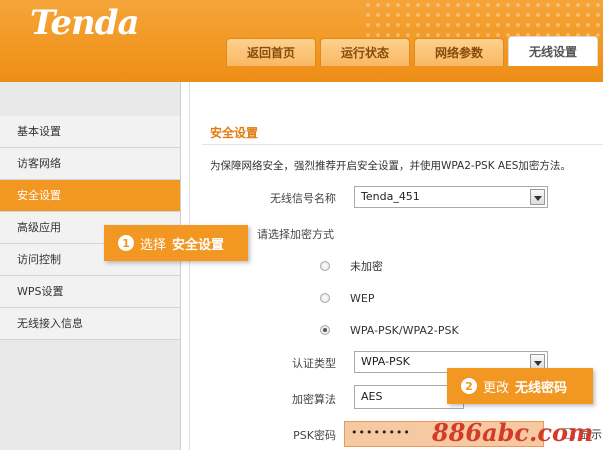 The image size is (603, 450). I want to click on step-number: 1, so click(126, 243).